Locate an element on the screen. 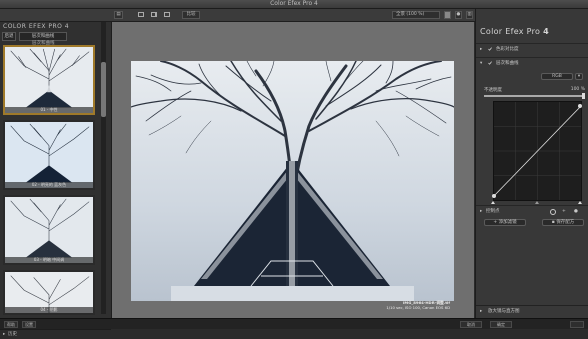 The width and height of the screenshot is (588, 339). scrollbar-thumb is located at coordinates (103, 89).